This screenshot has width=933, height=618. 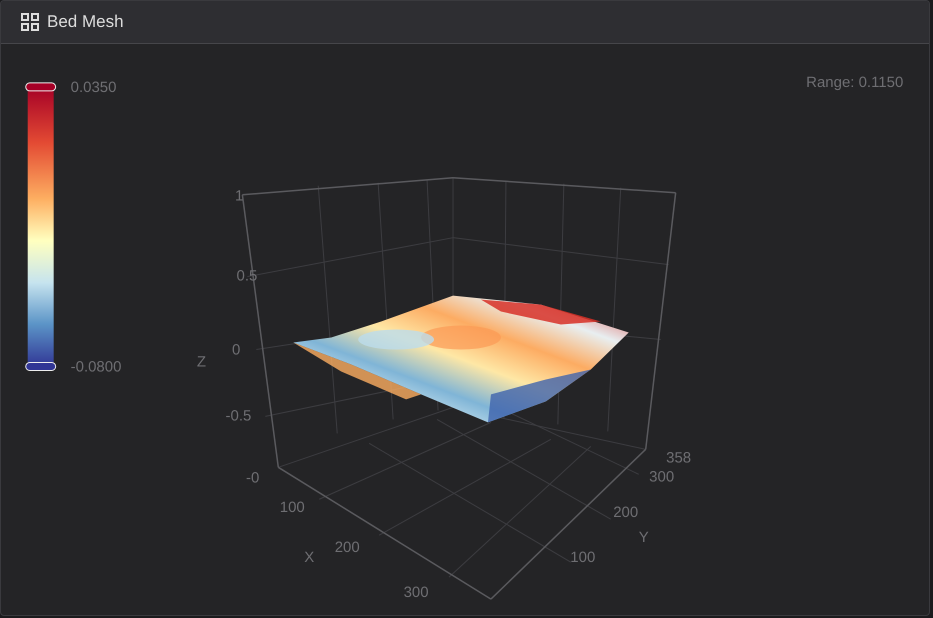 What do you see at coordinates (679, 457) in the screenshot?
I see `y-tick-label: 358` at bounding box center [679, 457].